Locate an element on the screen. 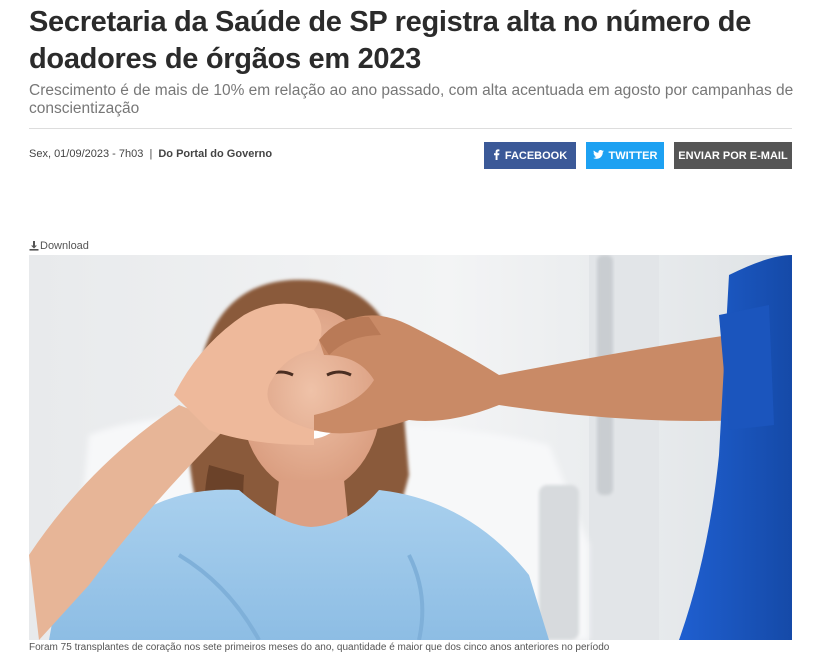 The image size is (819, 660). download-icon is located at coordinates (34, 246).